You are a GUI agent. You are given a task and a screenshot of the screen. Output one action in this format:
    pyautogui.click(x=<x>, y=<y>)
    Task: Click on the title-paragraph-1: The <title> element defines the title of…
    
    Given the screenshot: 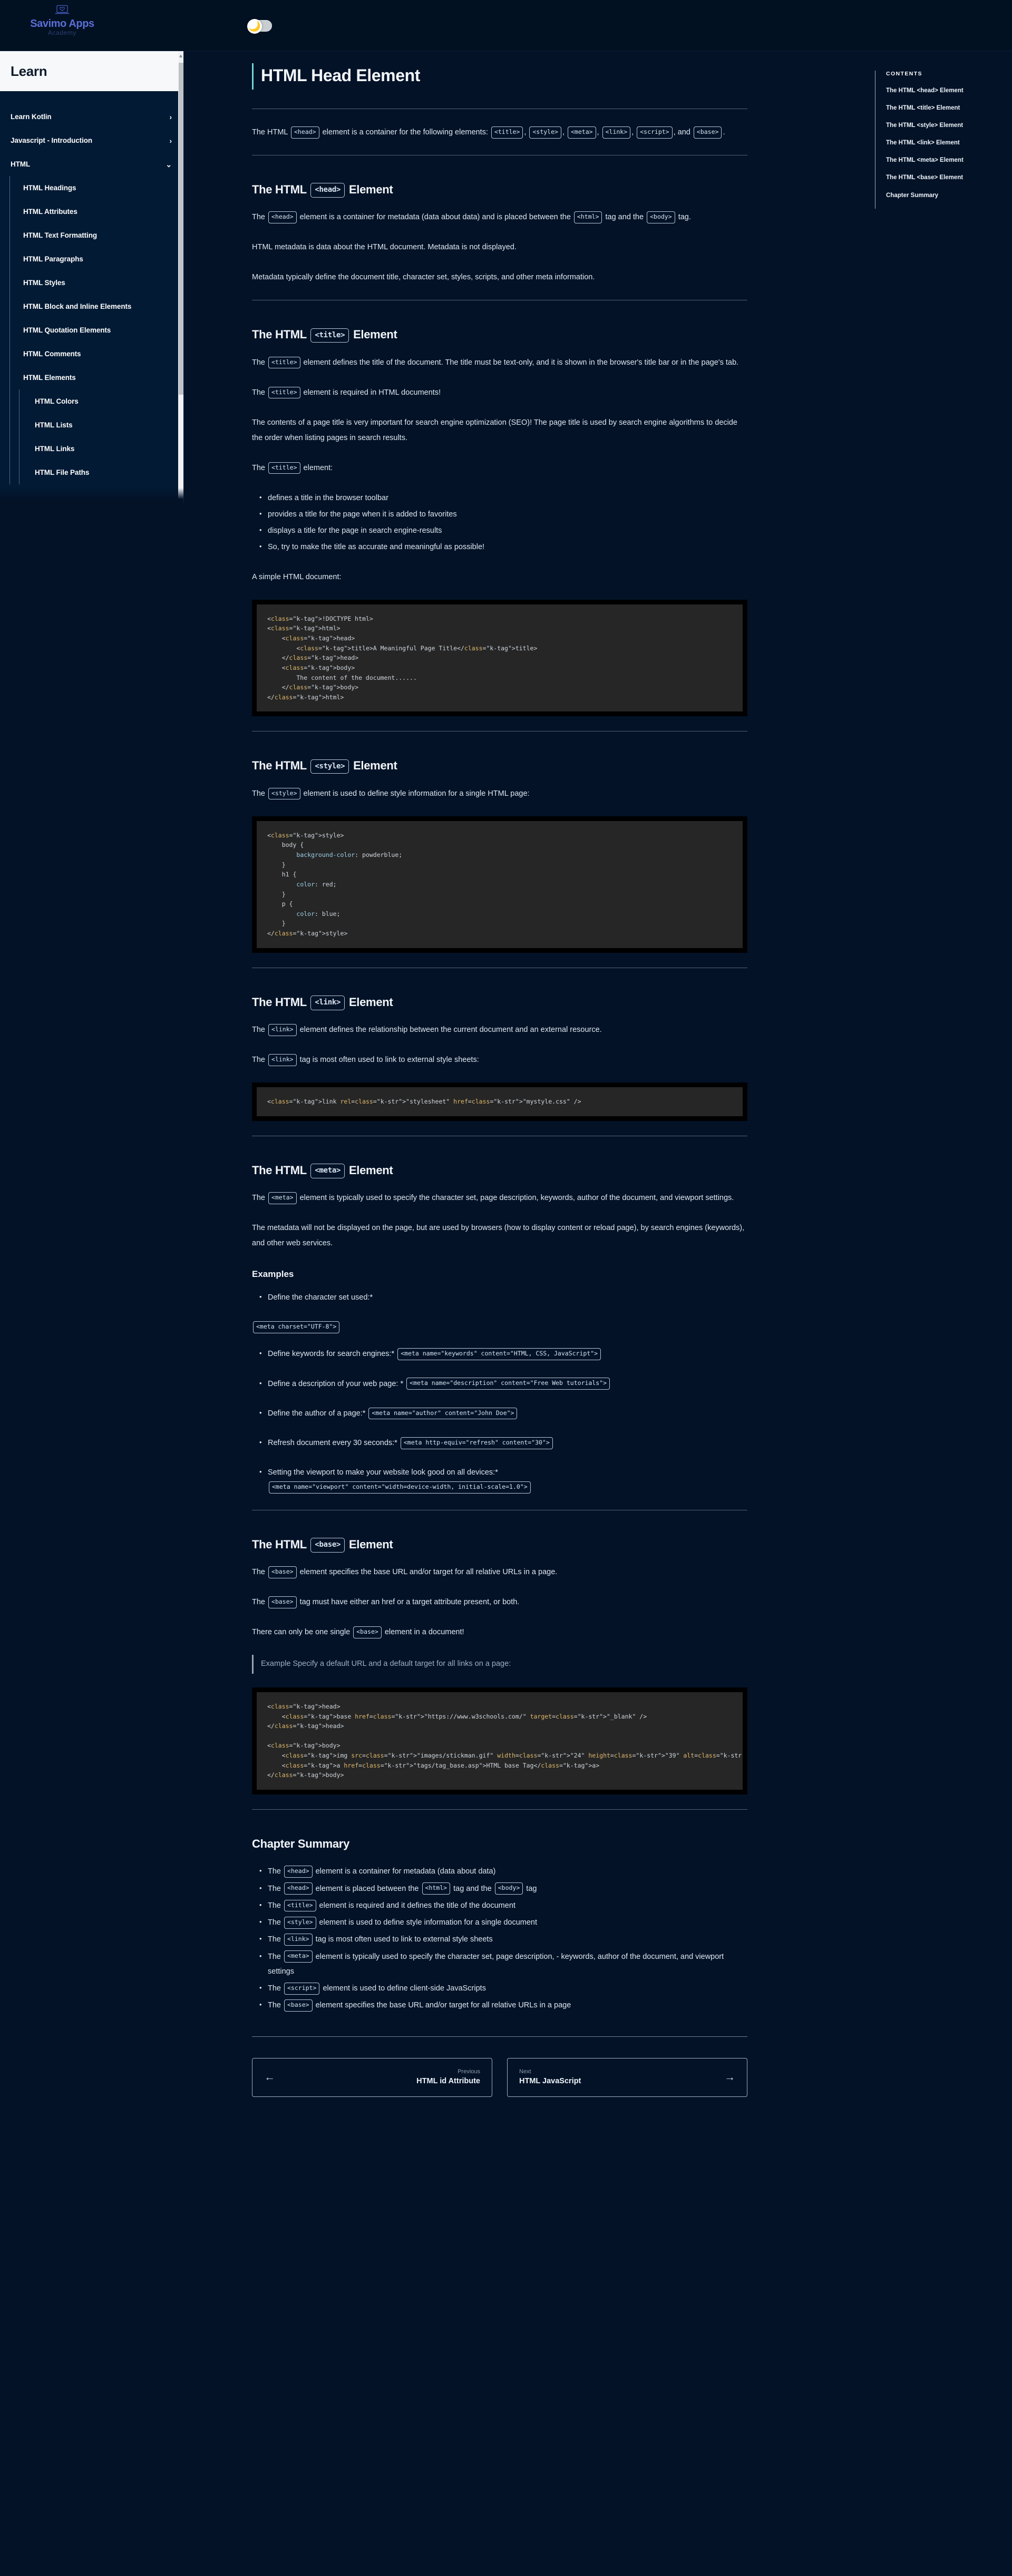 What is the action you would take?
    pyautogui.click(x=499, y=362)
    